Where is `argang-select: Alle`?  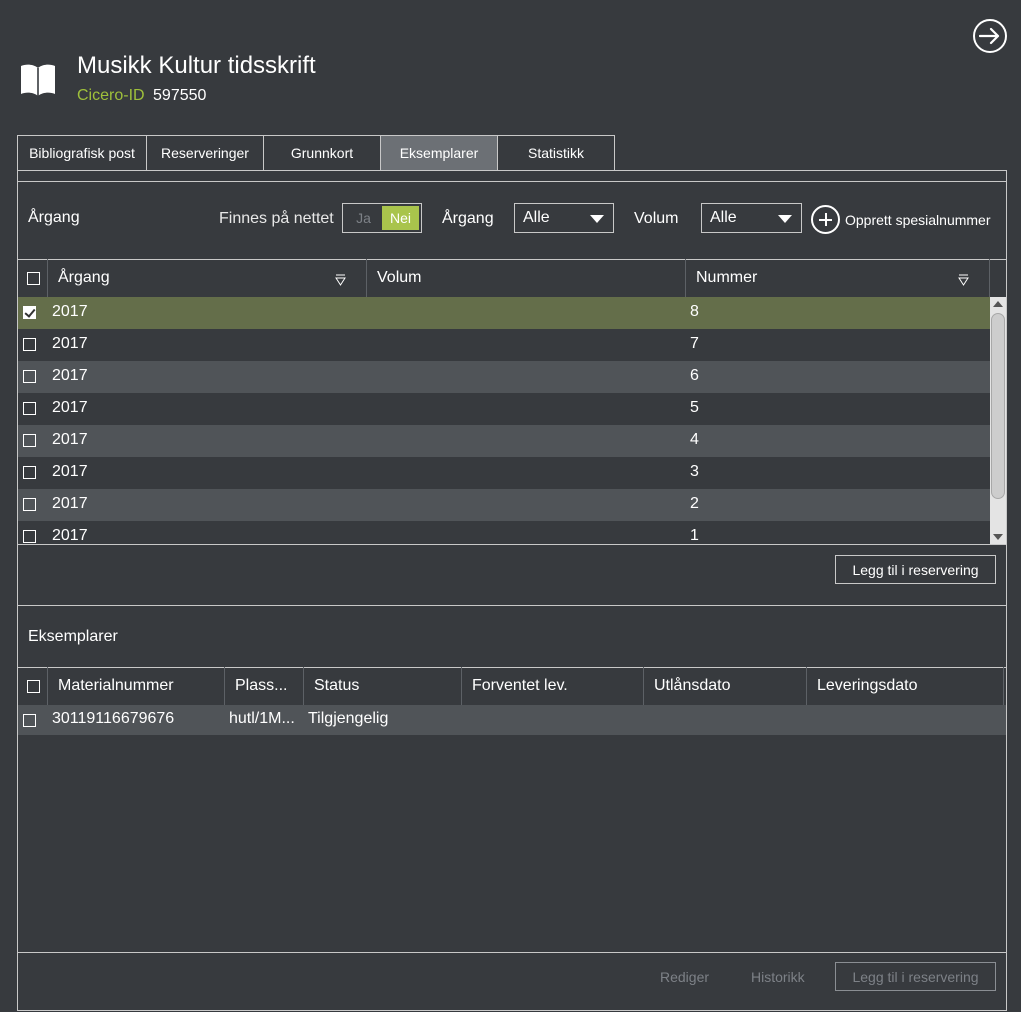 argang-select: Alle is located at coordinates (564, 218).